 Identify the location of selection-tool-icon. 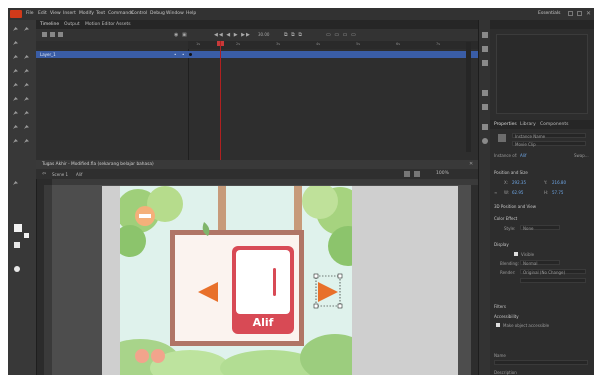
(15, 29).